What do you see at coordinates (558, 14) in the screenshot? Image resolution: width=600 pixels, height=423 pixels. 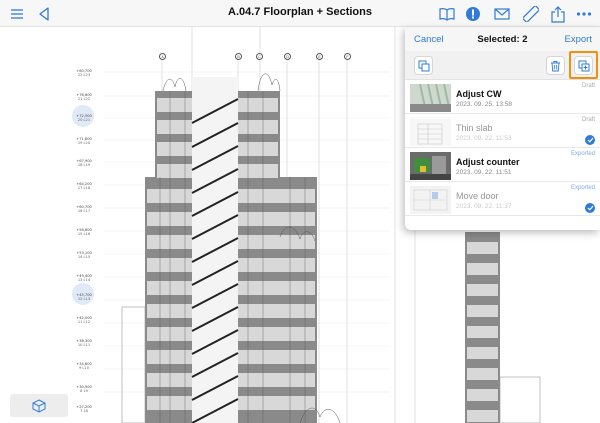 I see `share-icon` at bounding box center [558, 14].